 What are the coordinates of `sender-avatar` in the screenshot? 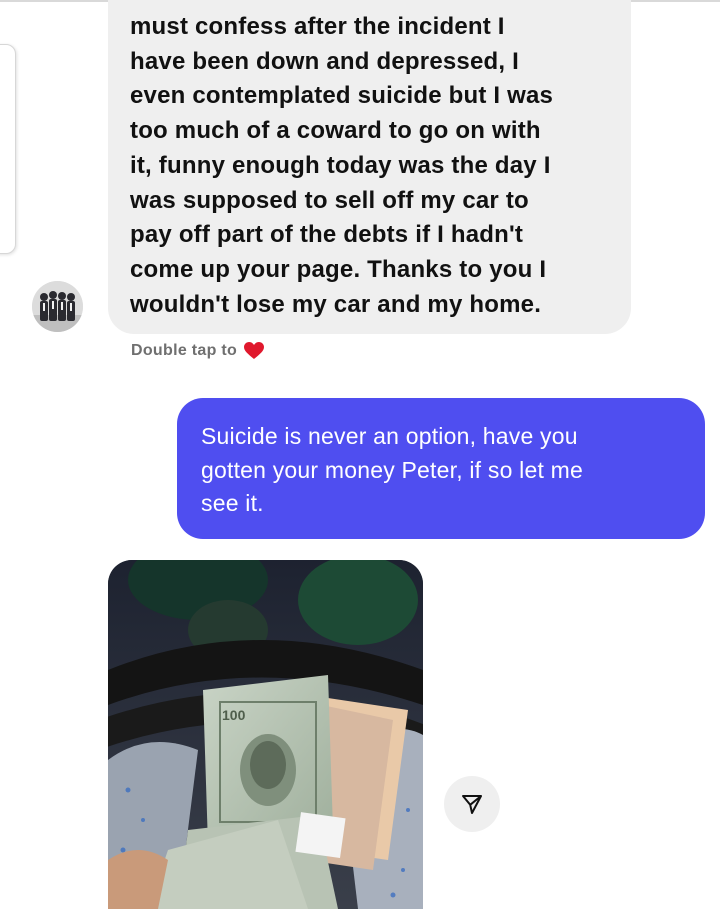 It's located at (57, 306).